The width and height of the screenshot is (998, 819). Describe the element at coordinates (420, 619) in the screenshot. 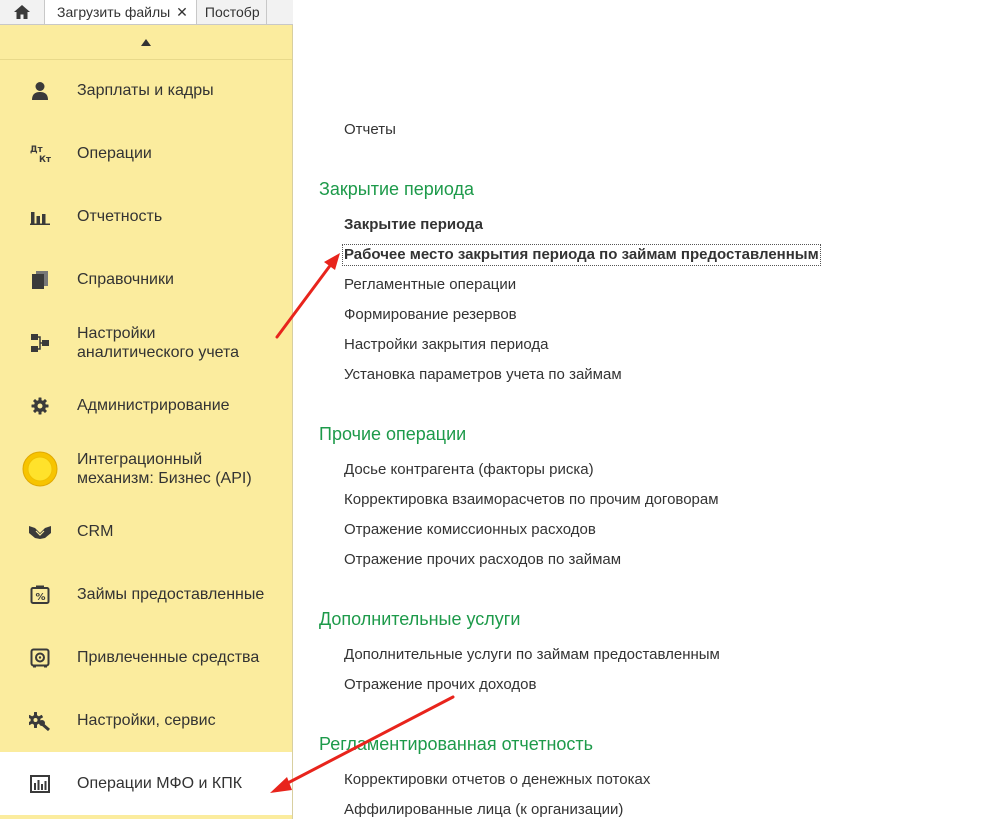

I see `section-title-additional-services: Дополнительные услуги` at that location.